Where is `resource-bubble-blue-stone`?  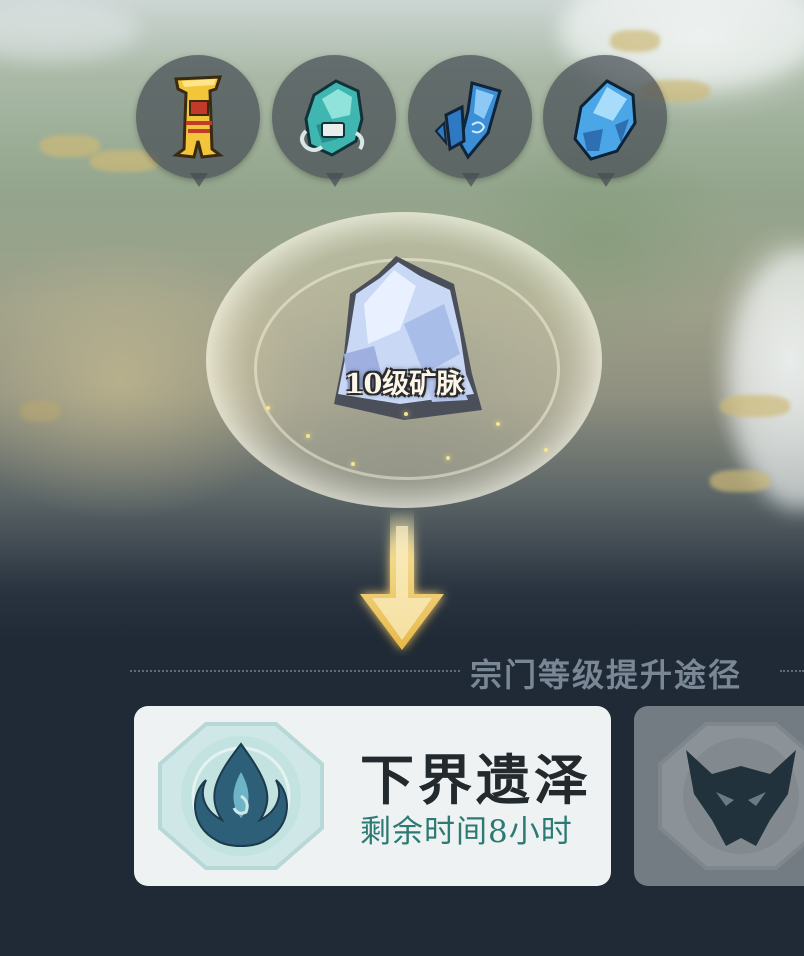
resource-bubble-blue-stone is located at coordinates (605, 121).